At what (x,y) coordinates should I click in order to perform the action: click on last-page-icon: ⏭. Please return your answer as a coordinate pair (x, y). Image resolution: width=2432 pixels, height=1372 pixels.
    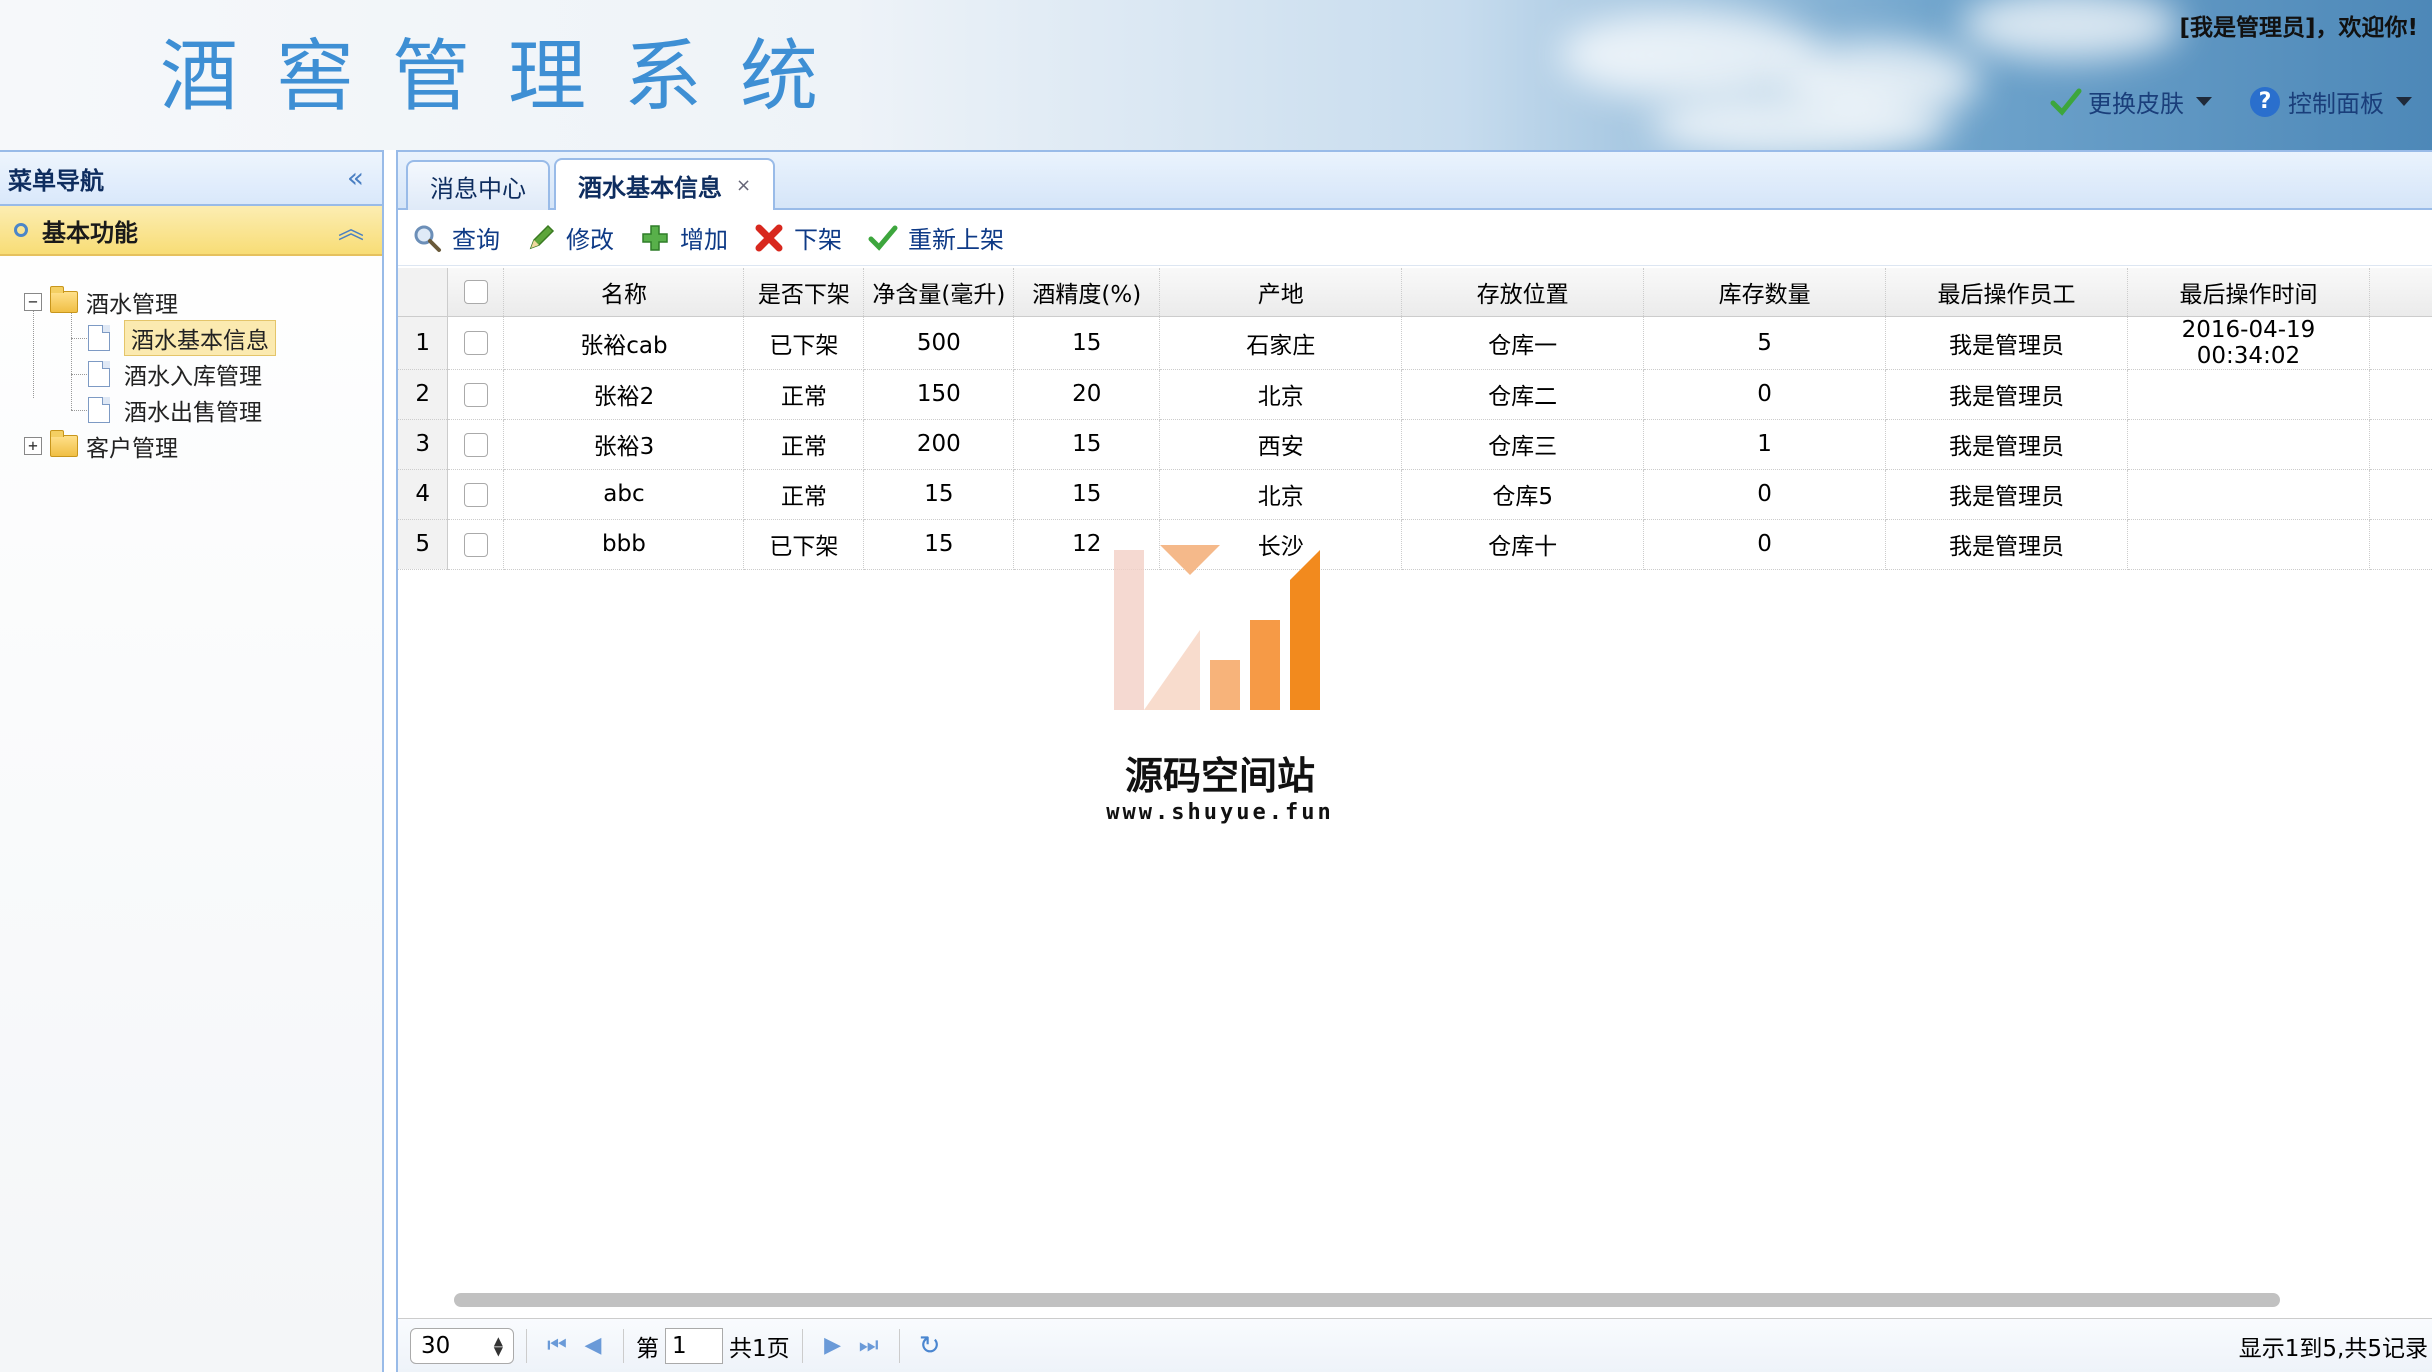
    Looking at the image, I should click on (869, 1345).